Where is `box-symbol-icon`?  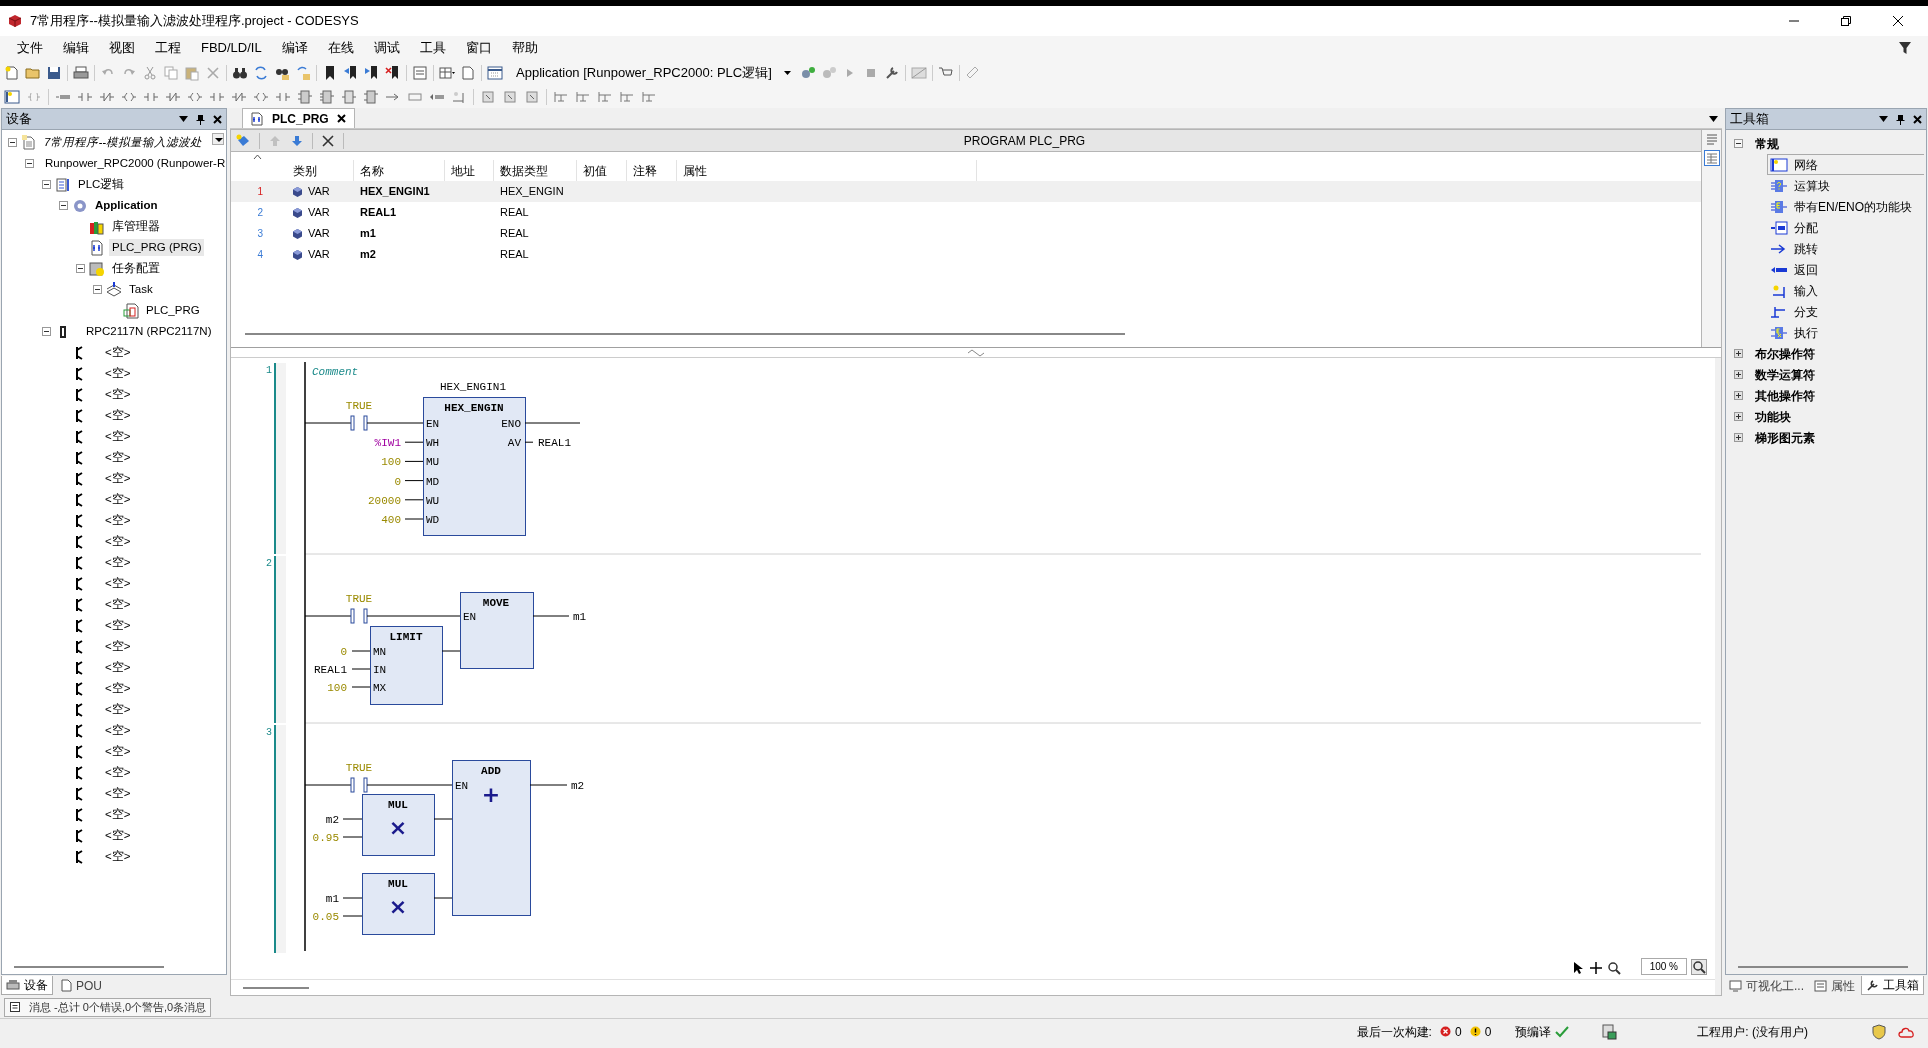 box-symbol-icon is located at coordinates (305, 97).